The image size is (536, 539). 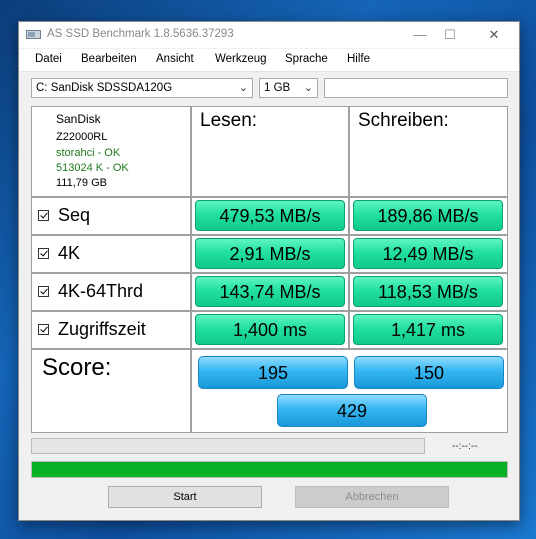 I want to click on access-label: Zugriffszeit, so click(x=102, y=329).